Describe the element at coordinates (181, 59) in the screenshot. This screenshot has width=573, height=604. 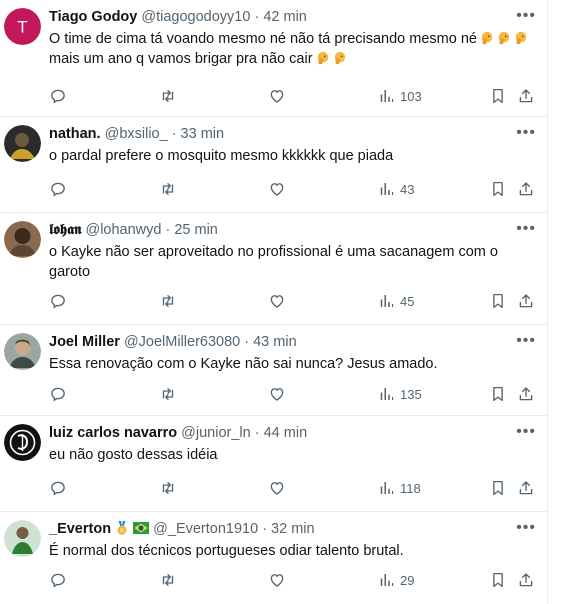
I see `tweet-text-line: mais um ano q vamos brigar pra não cair` at that location.